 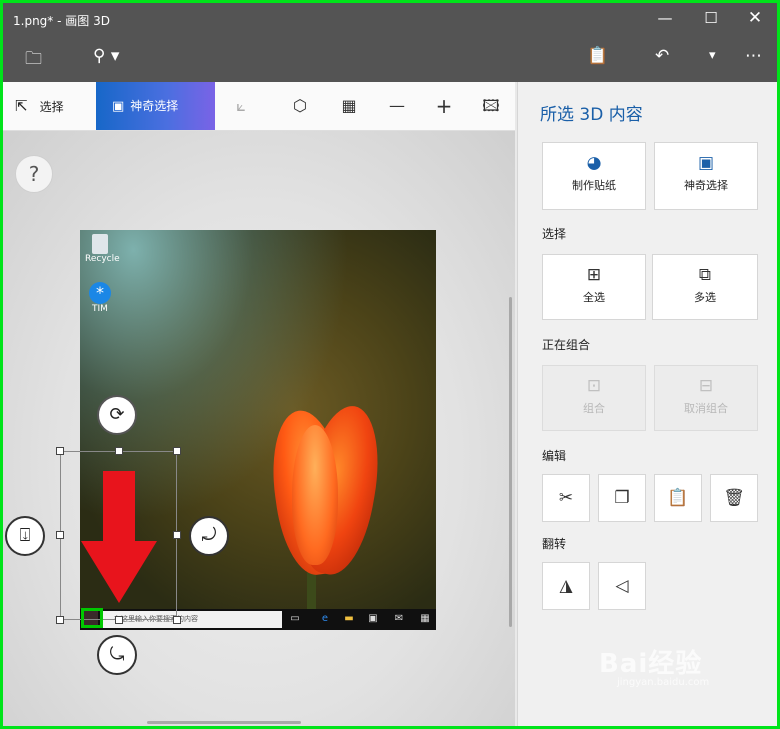 What do you see at coordinates (349, 618) in the screenshot?
I see `file-explorer-icon: ▬` at bounding box center [349, 618].